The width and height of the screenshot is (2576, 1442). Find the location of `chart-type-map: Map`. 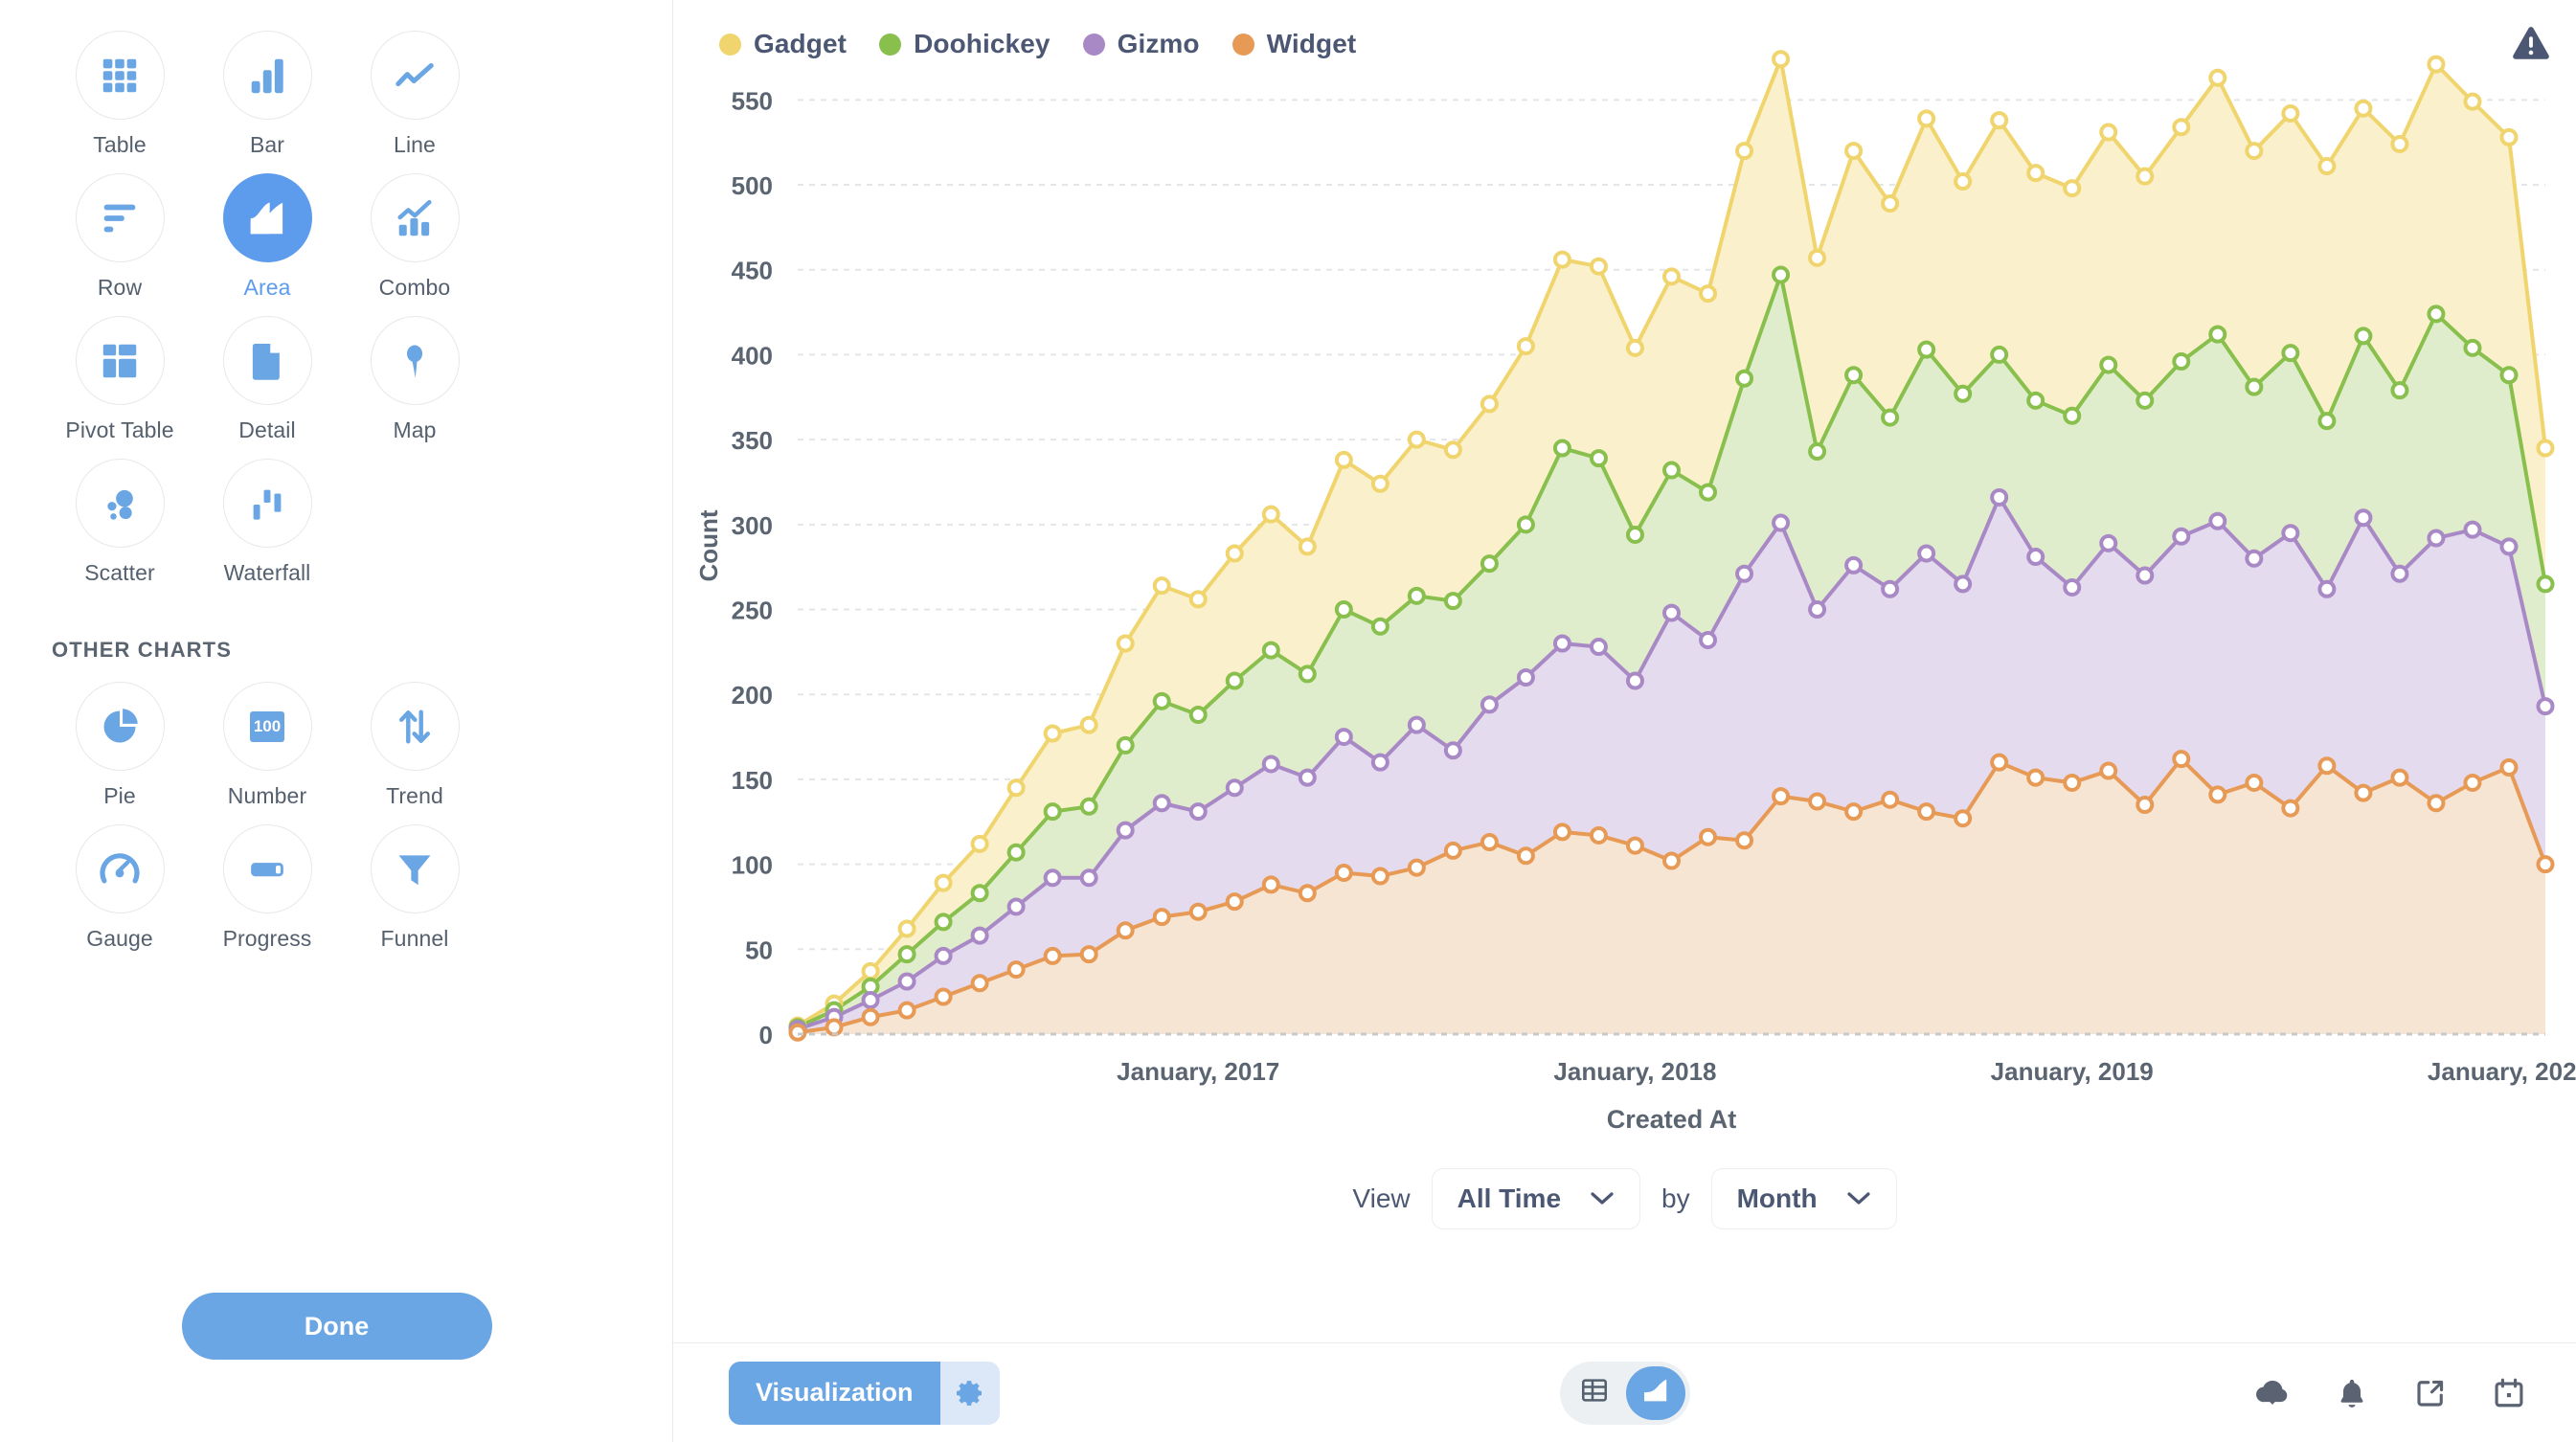

chart-type-map: Map is located at coordinates (414, 379).